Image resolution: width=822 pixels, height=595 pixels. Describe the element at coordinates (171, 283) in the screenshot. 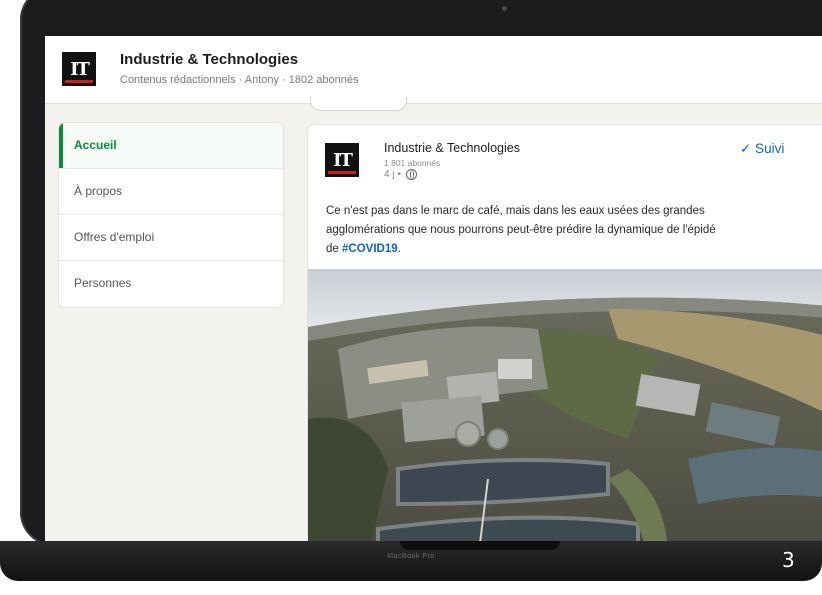

I see `nav-item-personnes: Personnes` at that location.